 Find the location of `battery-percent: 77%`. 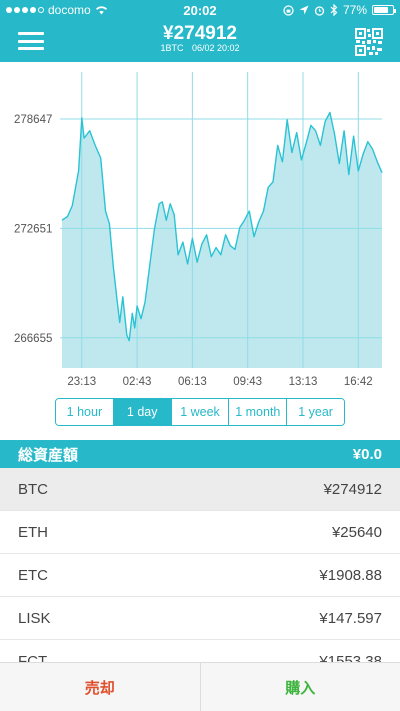

battery-percent: 77% is located at coordinates (354, 10).